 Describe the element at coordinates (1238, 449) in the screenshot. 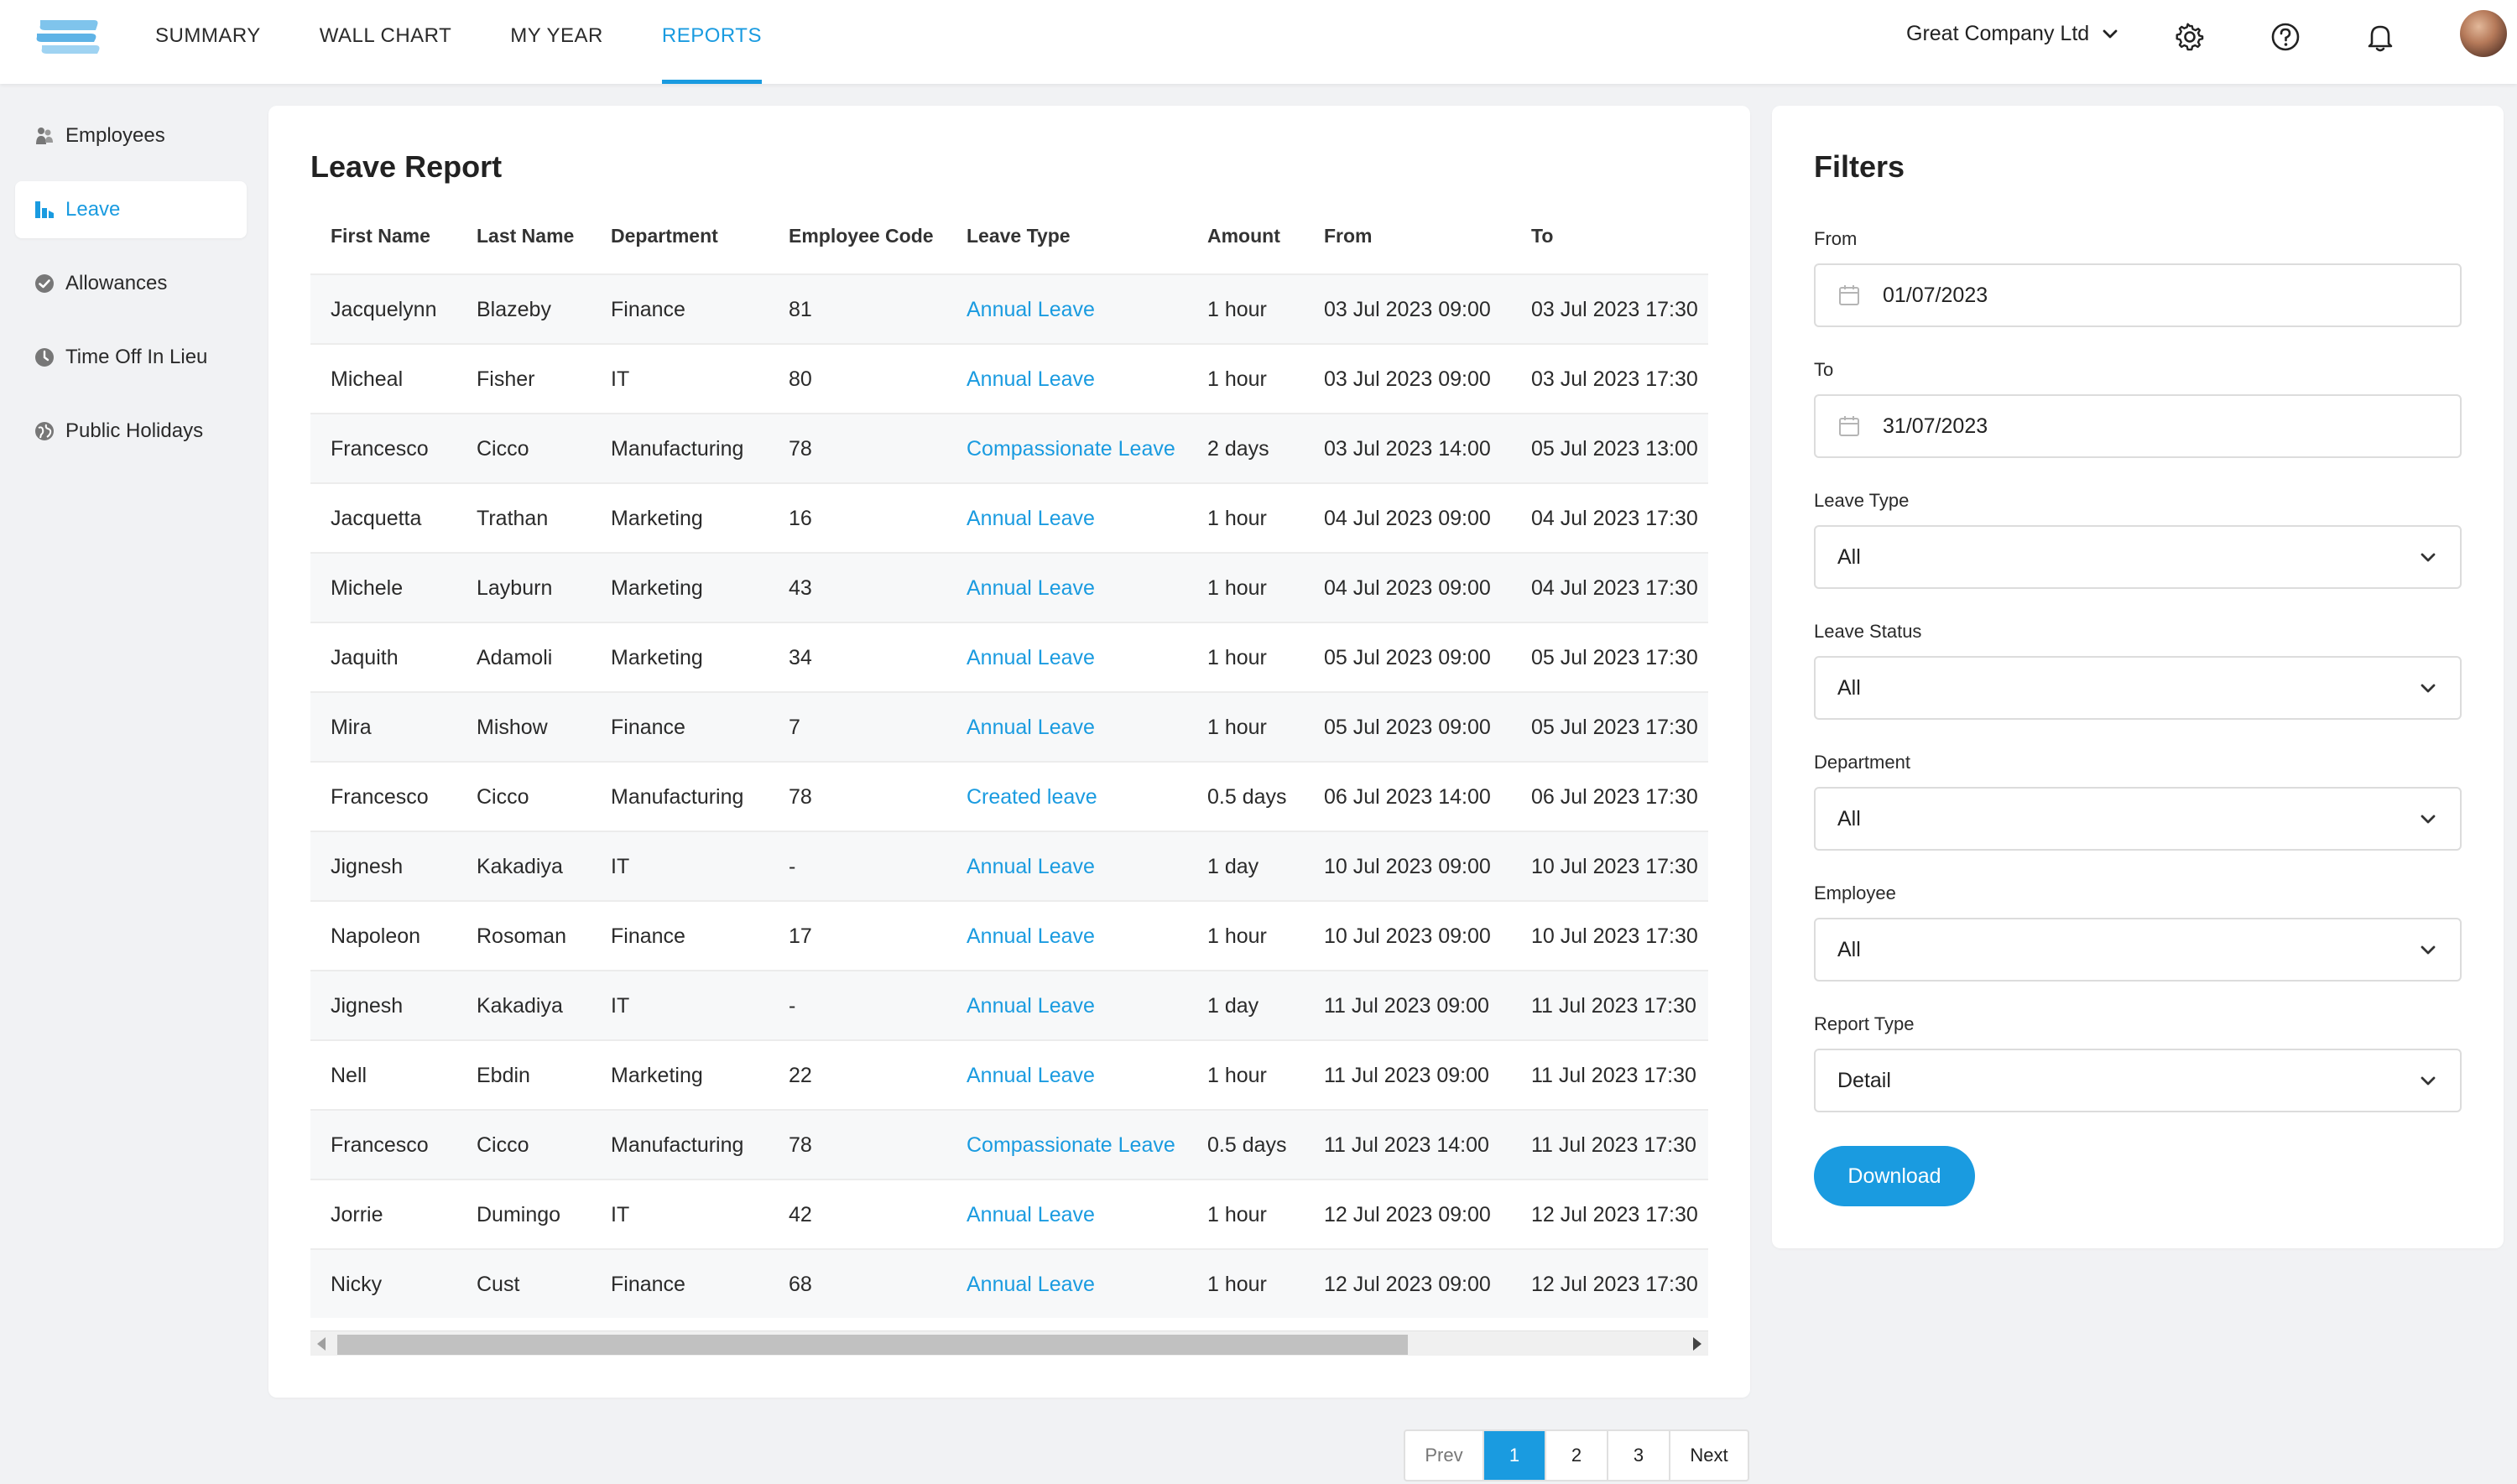

I see `cell-amount: 2 days` at that location.